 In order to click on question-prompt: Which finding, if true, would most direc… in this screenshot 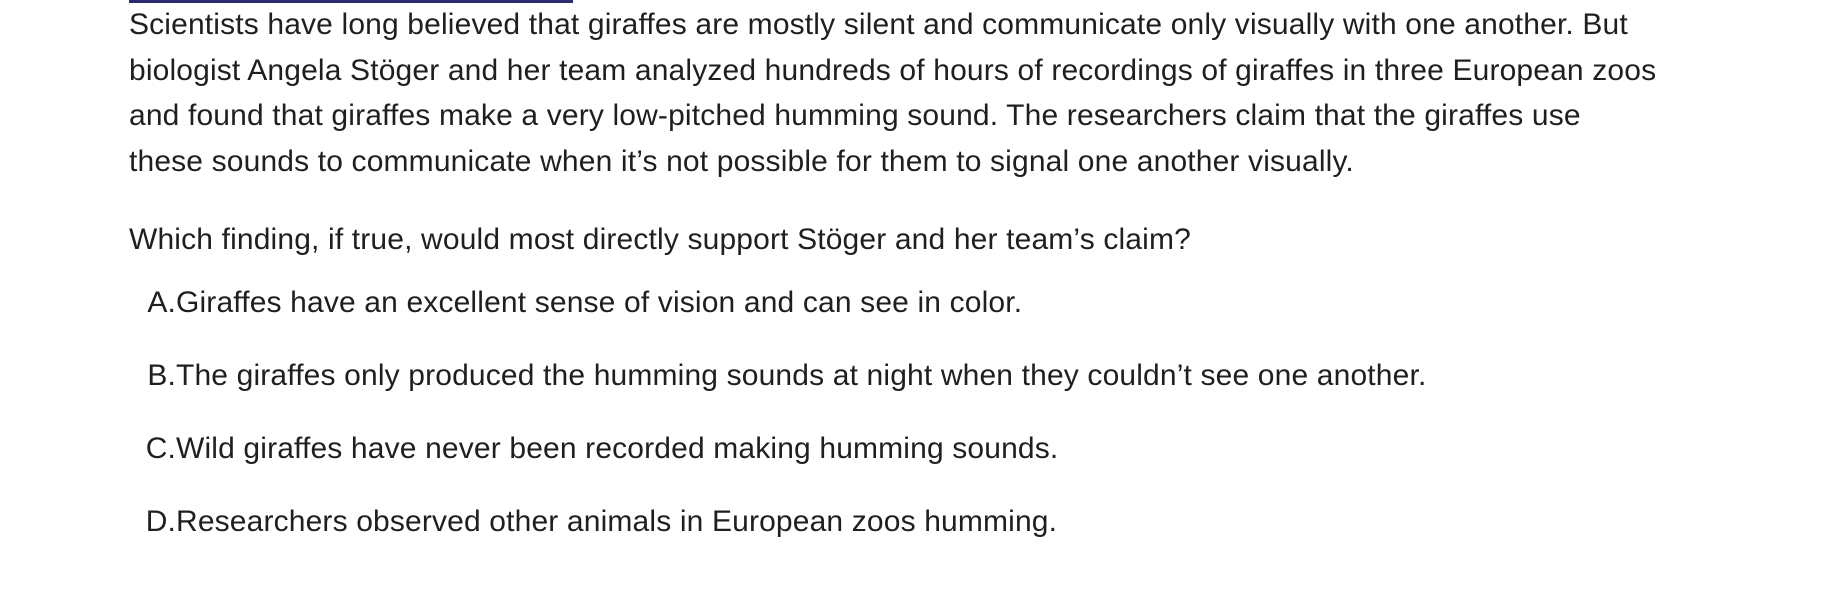, I will do `click(660, 239)`.